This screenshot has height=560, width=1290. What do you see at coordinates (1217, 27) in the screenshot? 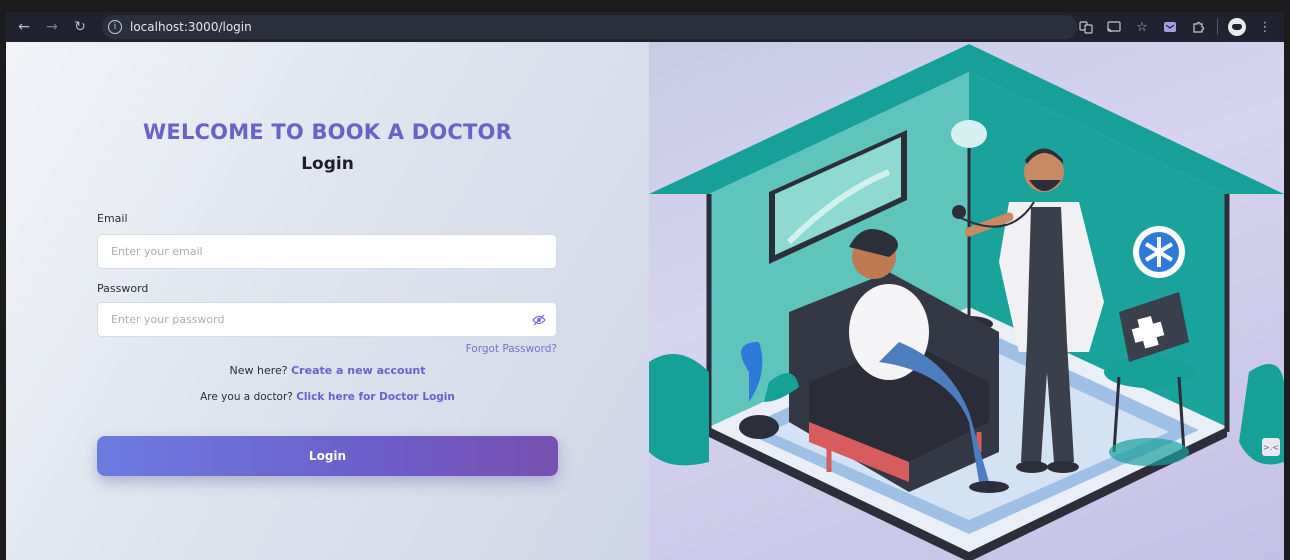
I see `toolbar-divider` at bounding box center [1217, 27].